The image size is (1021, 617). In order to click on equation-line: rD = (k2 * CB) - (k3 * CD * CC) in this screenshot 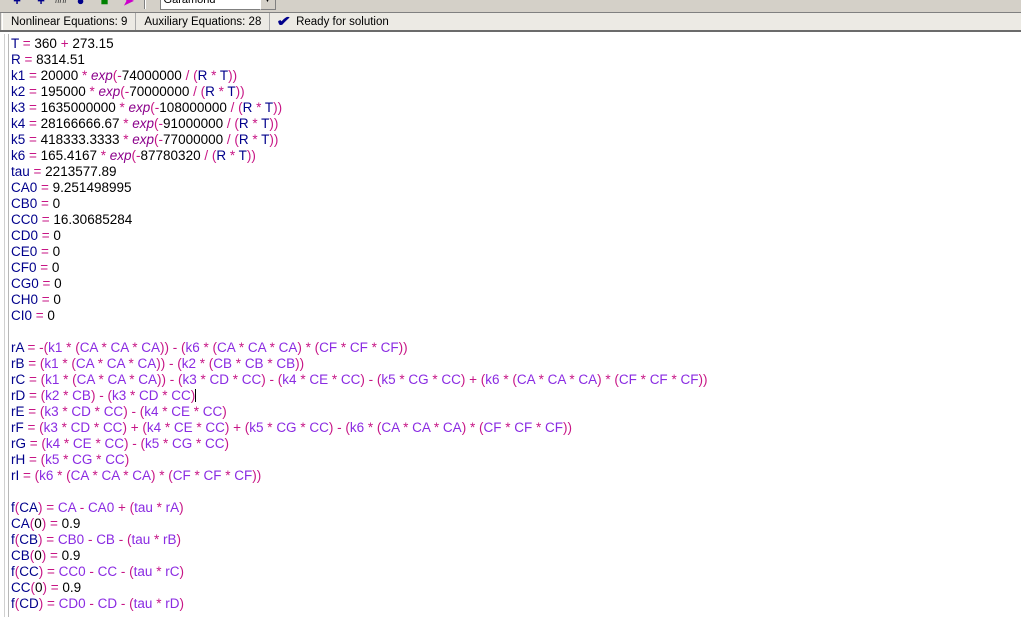, I will do `click(514, 396)`.